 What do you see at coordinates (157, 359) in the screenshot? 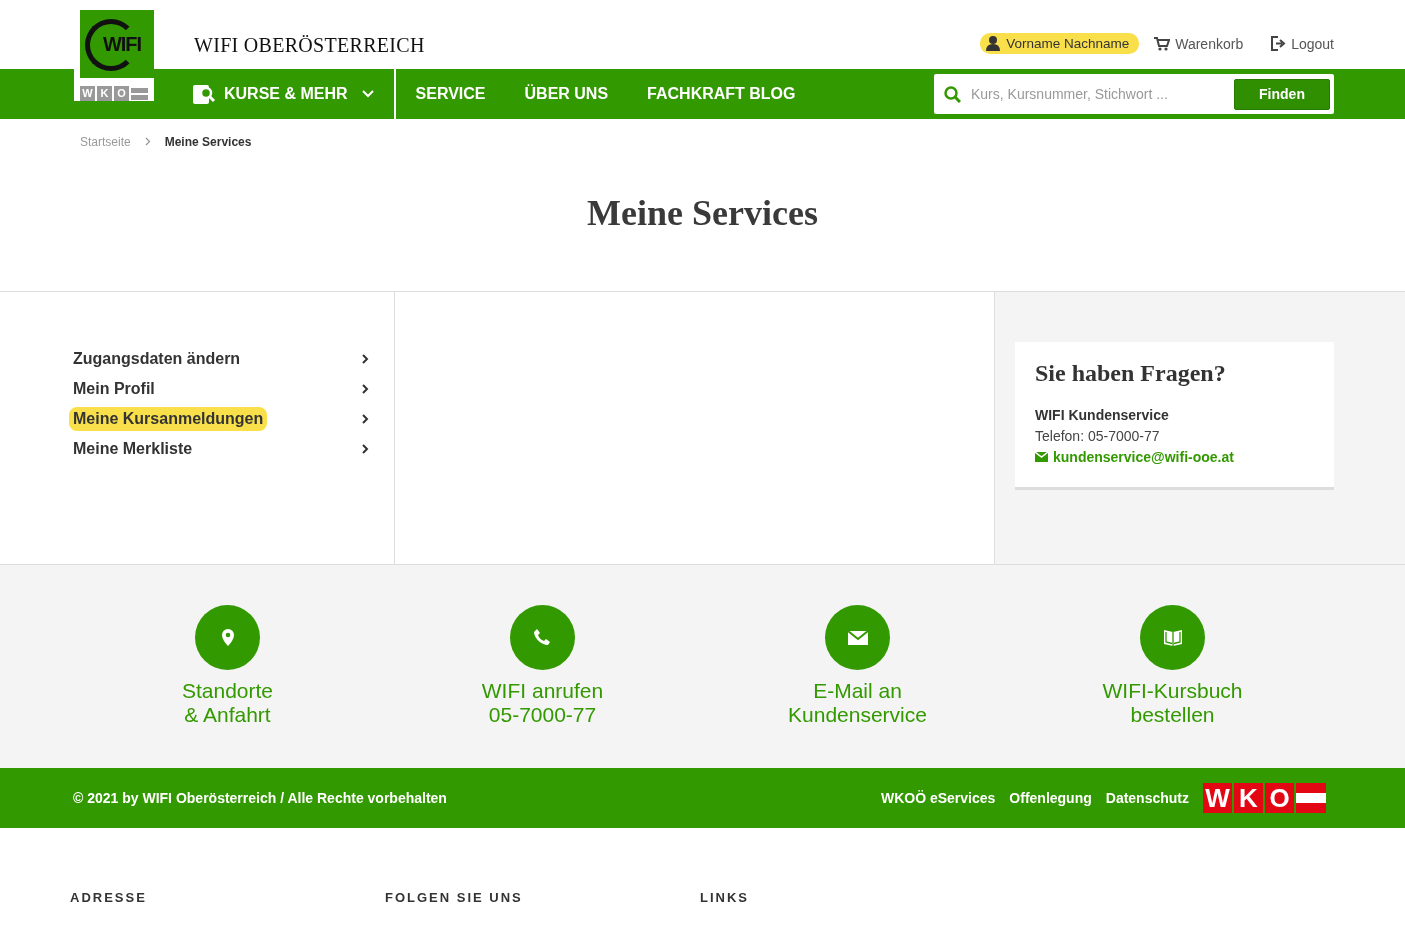
I see `sidebar-item: Zugangsdaten ändern` at bounding box center [157, 359].